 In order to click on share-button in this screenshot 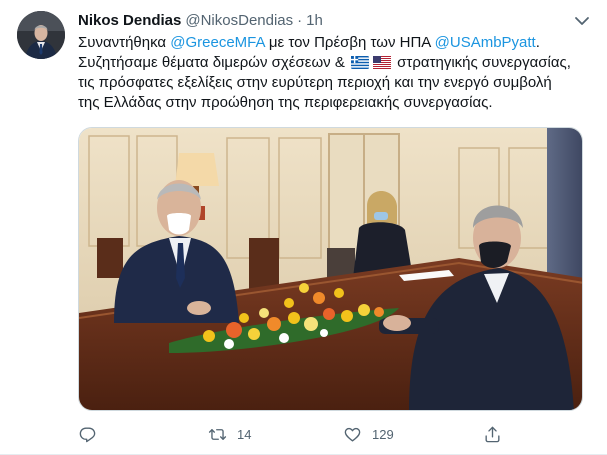, I will do `click(497, 434)`.